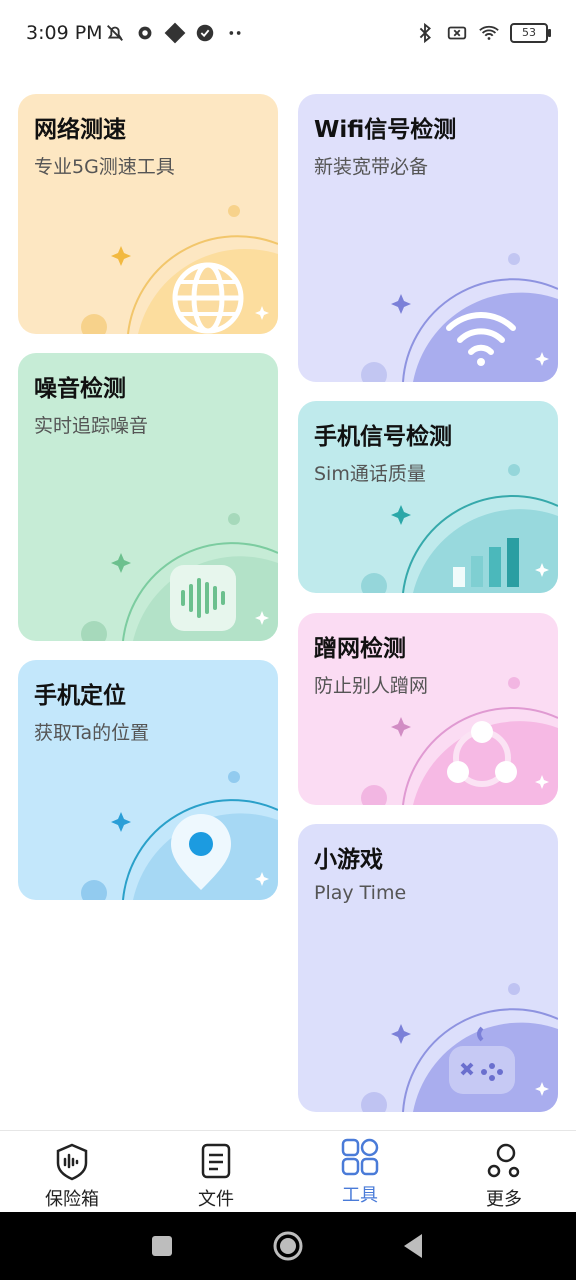  I want to click on nav-item-files: 文件, so click(216, 1172).